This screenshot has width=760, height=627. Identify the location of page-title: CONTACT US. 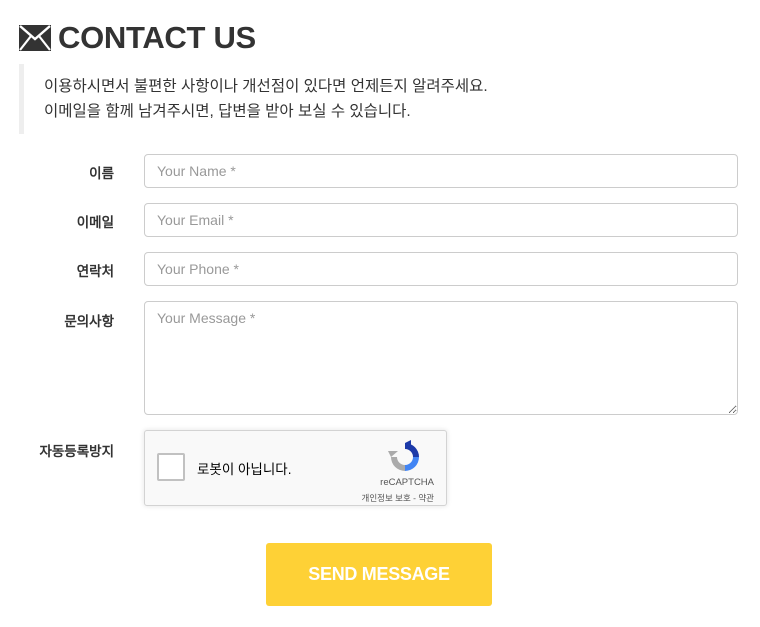
(157, 37).